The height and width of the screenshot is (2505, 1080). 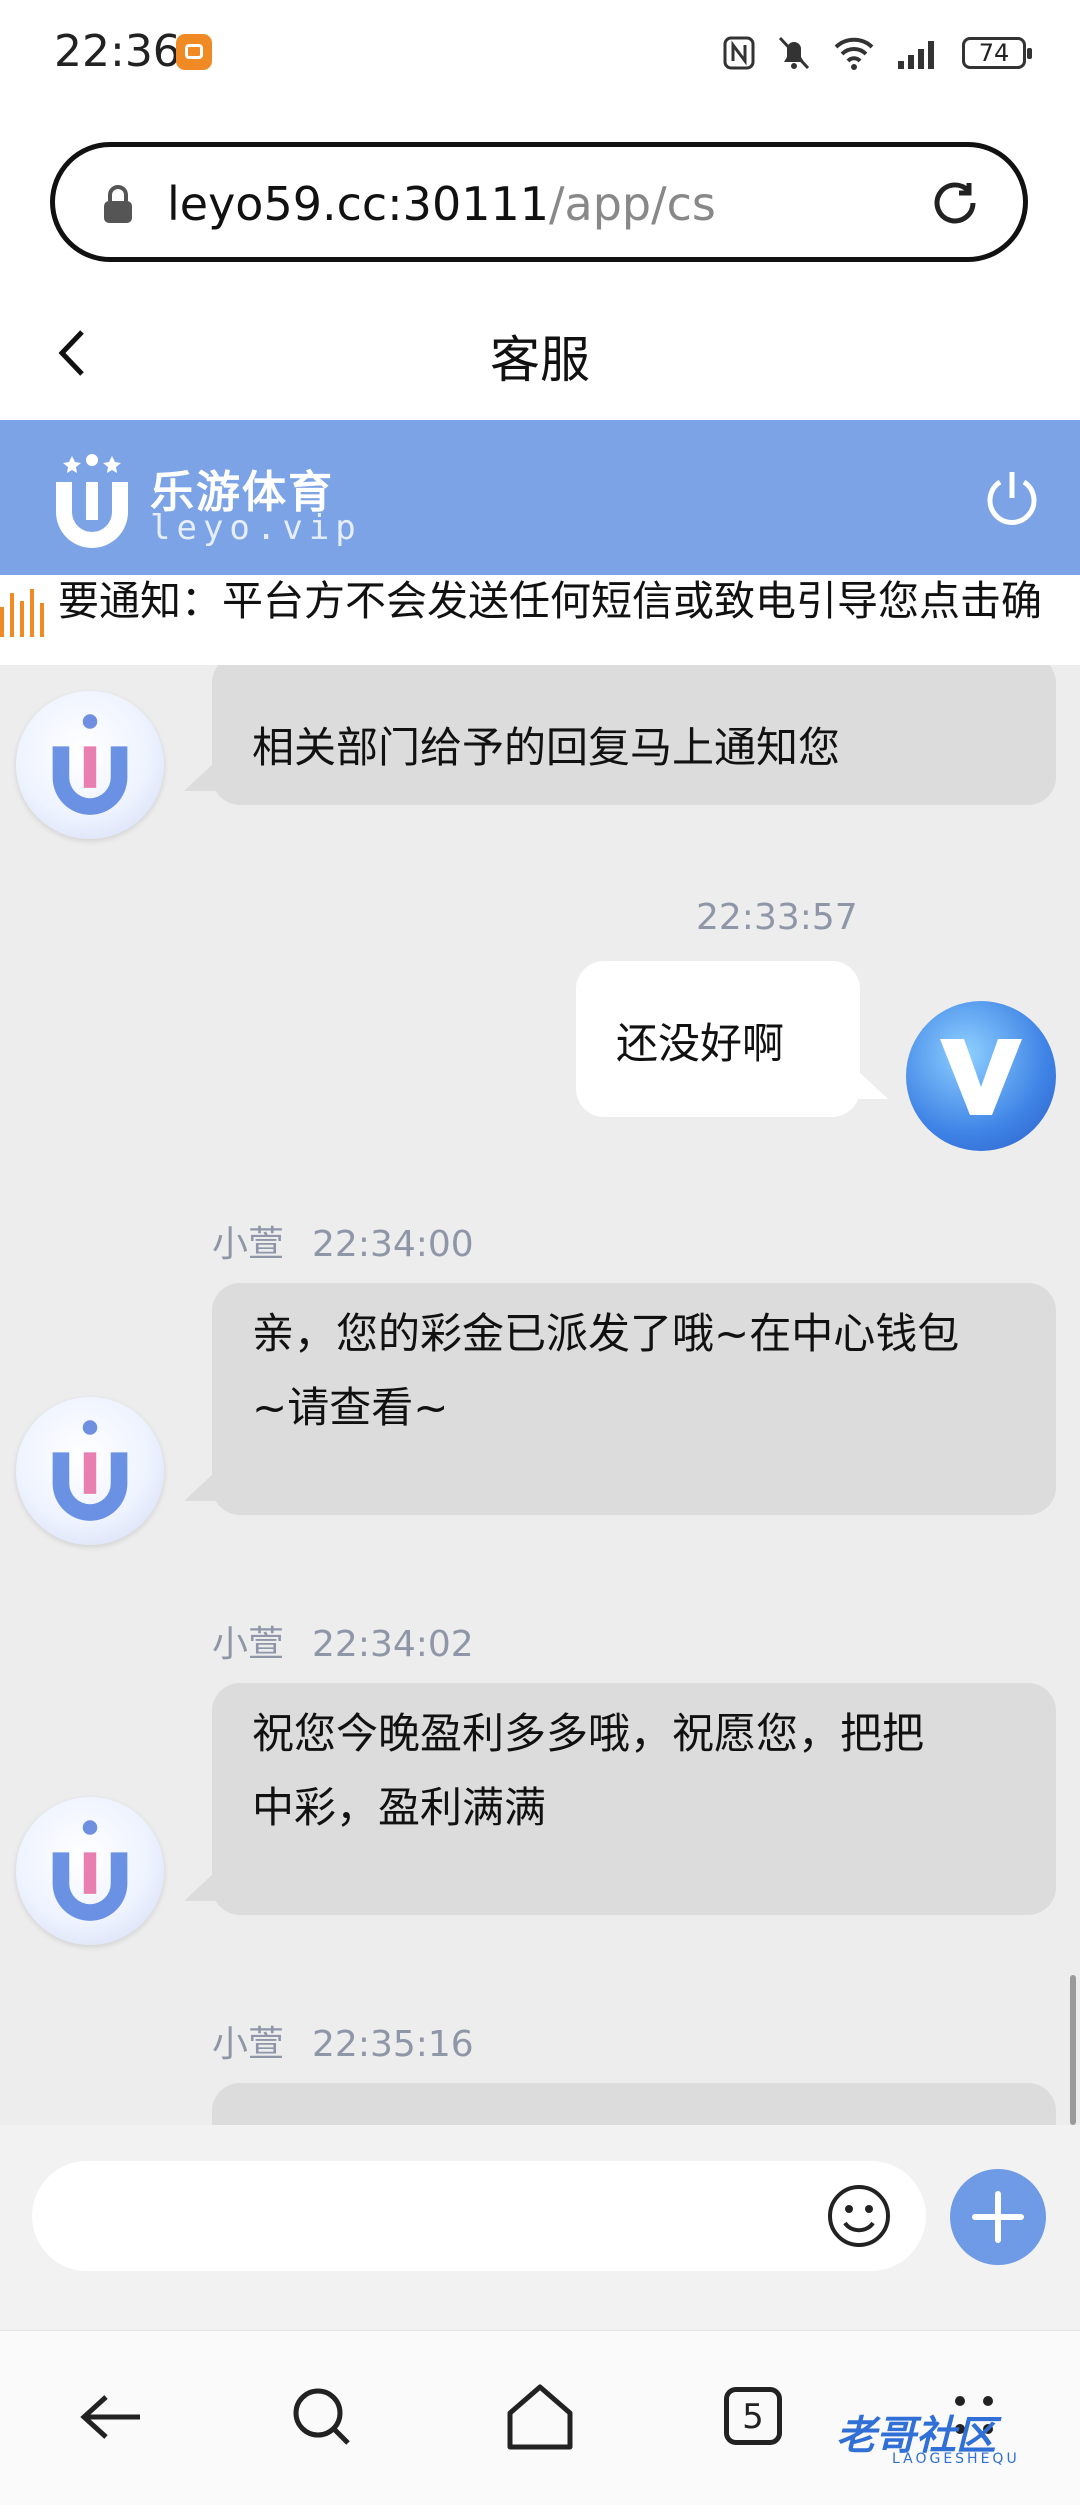 I want to click on brand-domain: leyo.vip, so click(x=256, y=528).